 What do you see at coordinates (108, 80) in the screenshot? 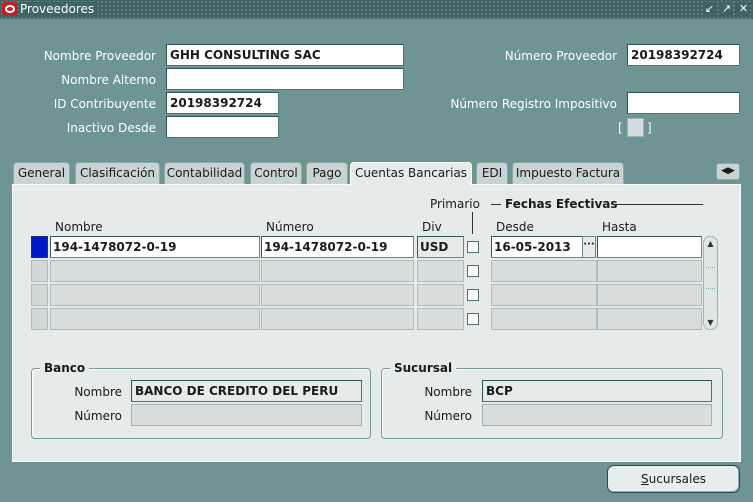
I see `nombre-alterno-label: Nombre Alterno` at bounding box center [108, 80].